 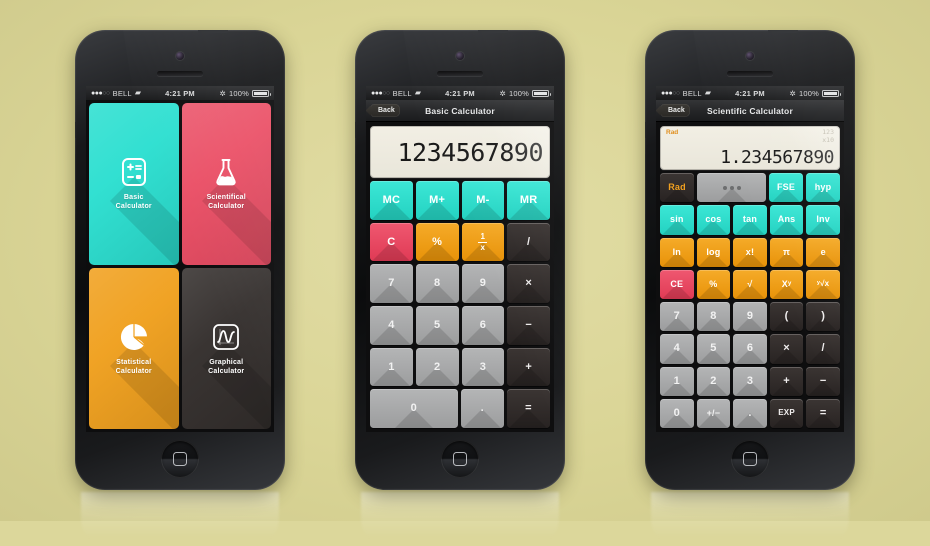 I want to click on key-exp: EXP, so click(x=786, y=413).